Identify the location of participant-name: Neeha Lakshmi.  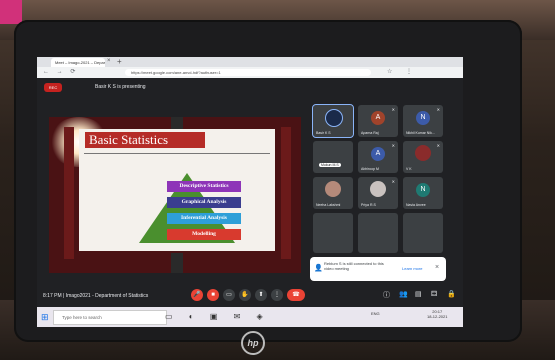
(328, 205).